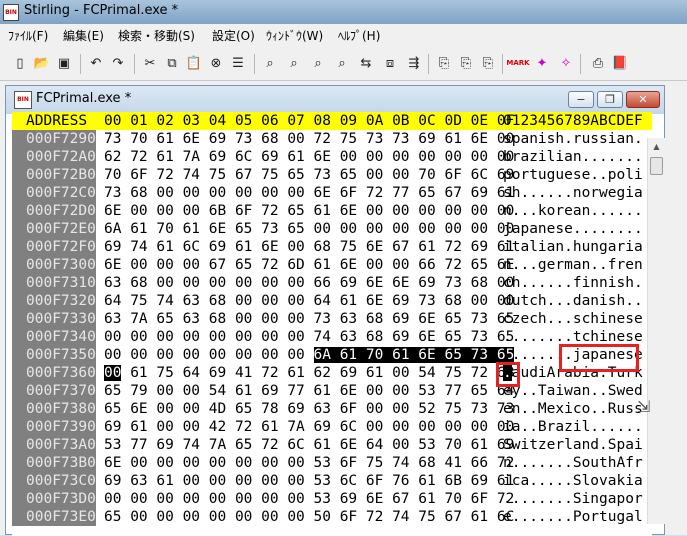 This screenshot has width=687, height=536. Describe the element at coordinates (573, 265) in the screenshot. I see `row-ascii: n...german..fren` at that location.